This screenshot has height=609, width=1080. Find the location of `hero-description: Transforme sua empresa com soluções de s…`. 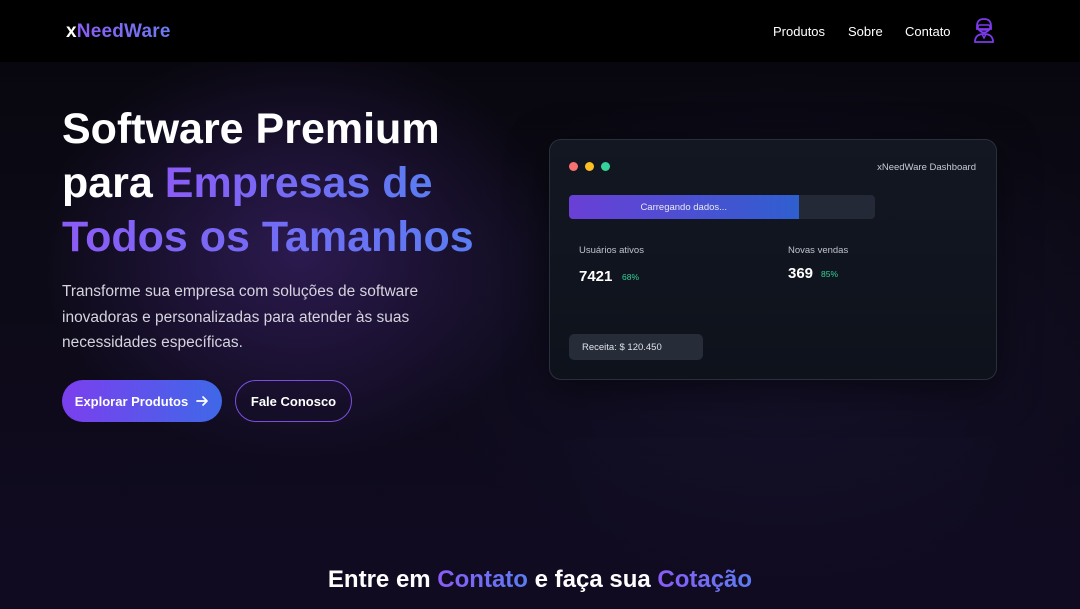

hero-description: Transforme sua empresa com soluções de s… is located at coordinates (240, 317).